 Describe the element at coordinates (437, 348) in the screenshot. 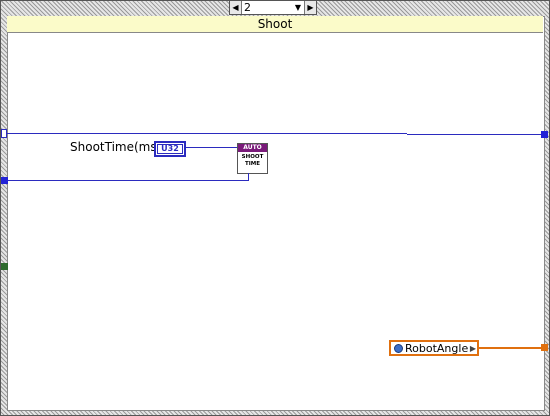

I see `robot-angle-label: RobotAngle` at that location.